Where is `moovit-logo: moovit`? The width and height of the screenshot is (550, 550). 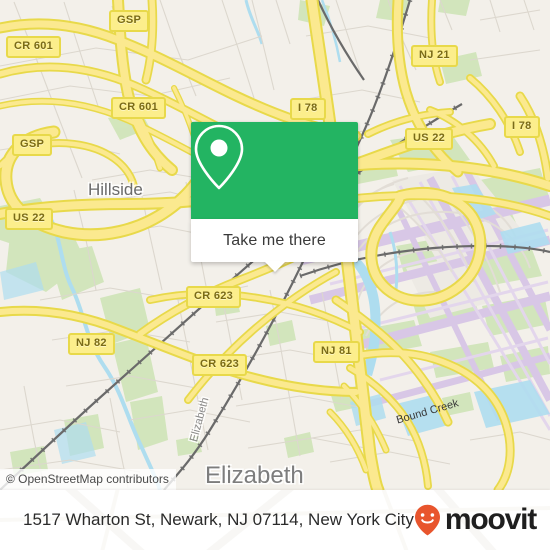 moovit-logo: moovit is located at coordinates (475, 519).